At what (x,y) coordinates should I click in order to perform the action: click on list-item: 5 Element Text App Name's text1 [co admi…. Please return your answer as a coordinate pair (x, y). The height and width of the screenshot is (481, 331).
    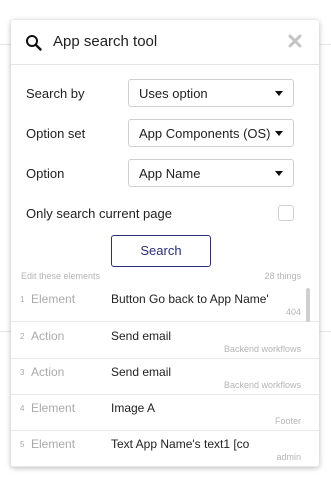
    Looking at the image, I should click on (165, 448).